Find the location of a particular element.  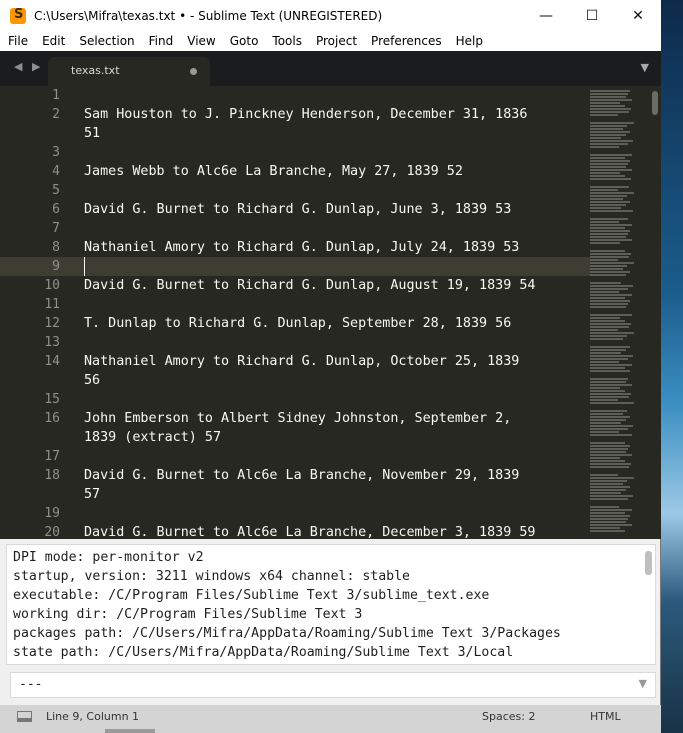

close-button: ✕ is located at coordinates (638, 15).